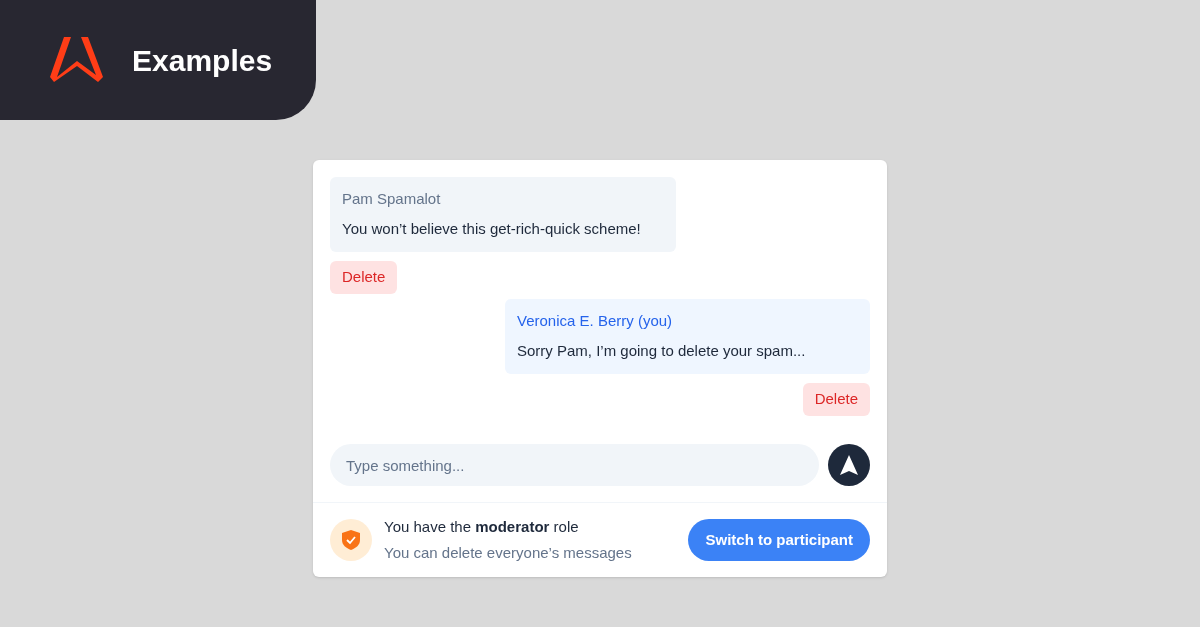 This screenshot has height=627, width=1200. What do you see at coordinates (482, 526) in the screenshot?
I see `role-title: You have the moderator role` at bounding box center [482, 526].